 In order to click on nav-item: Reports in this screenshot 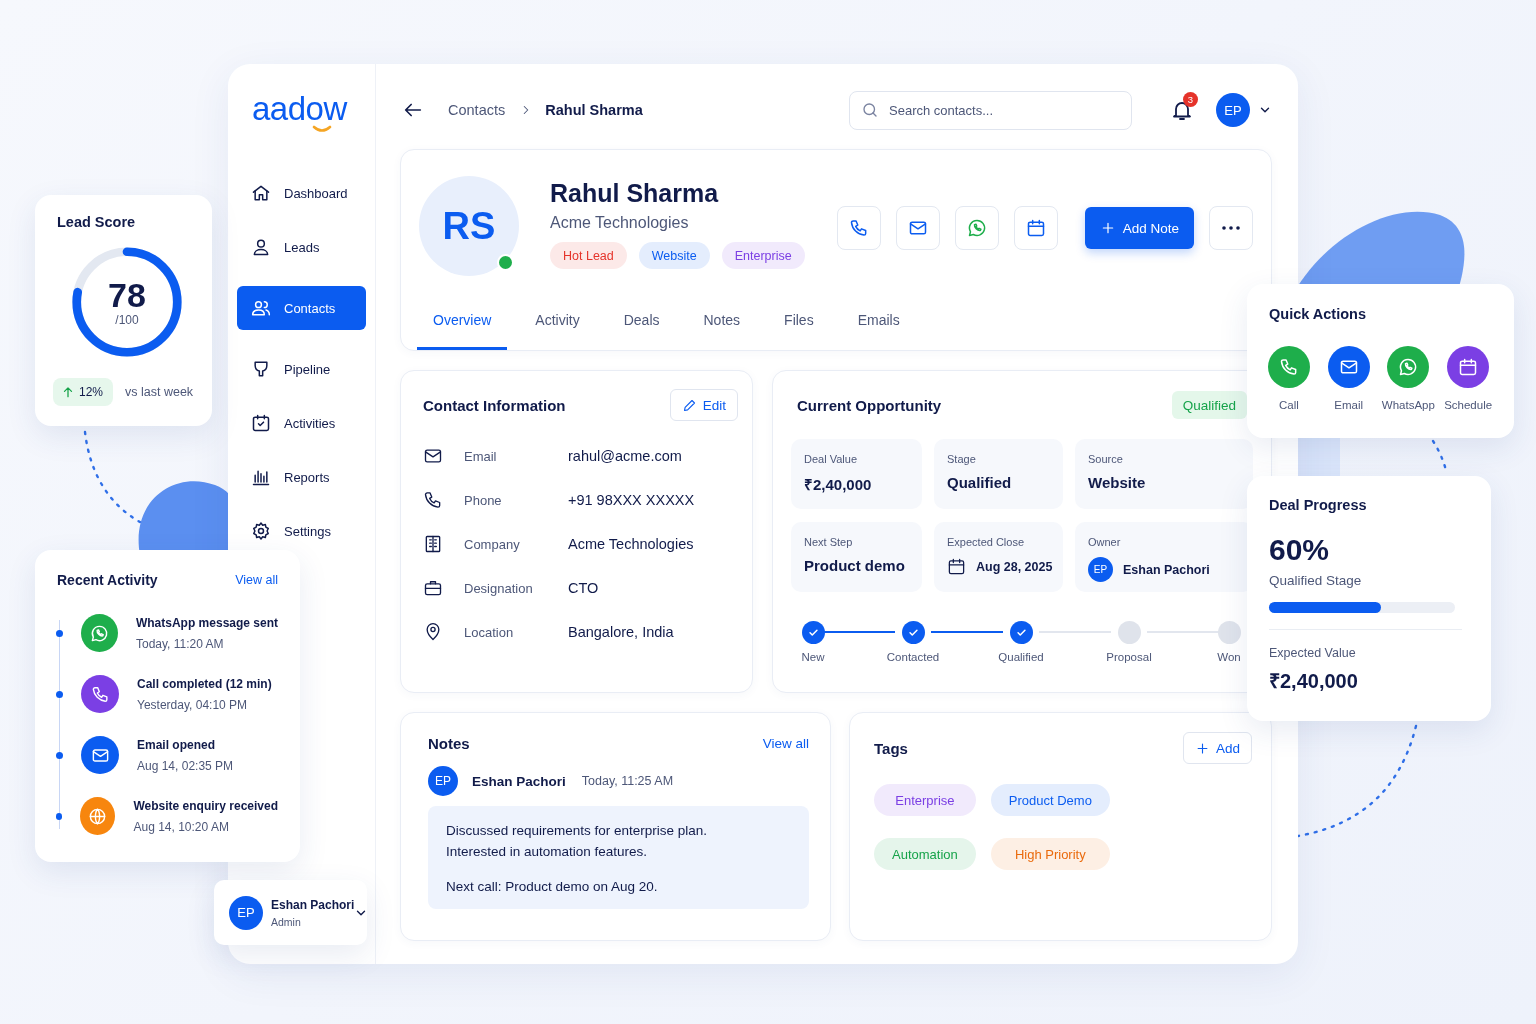, I will do `click(301, 477)`.